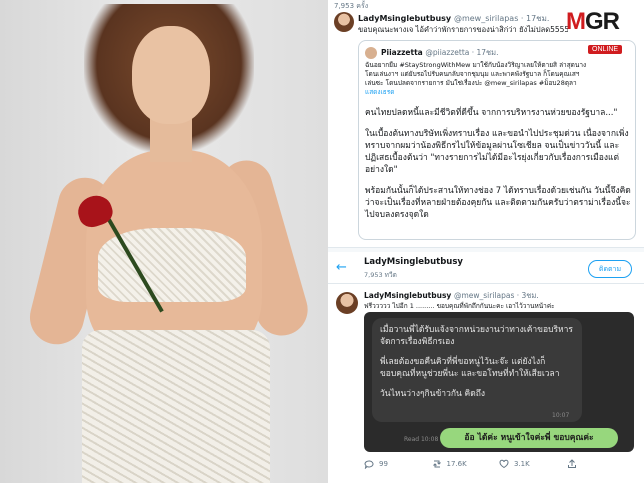  I want to click on quoted-author: Piiazzetta @piiazzetta · 17ชม., so click(439, 53).